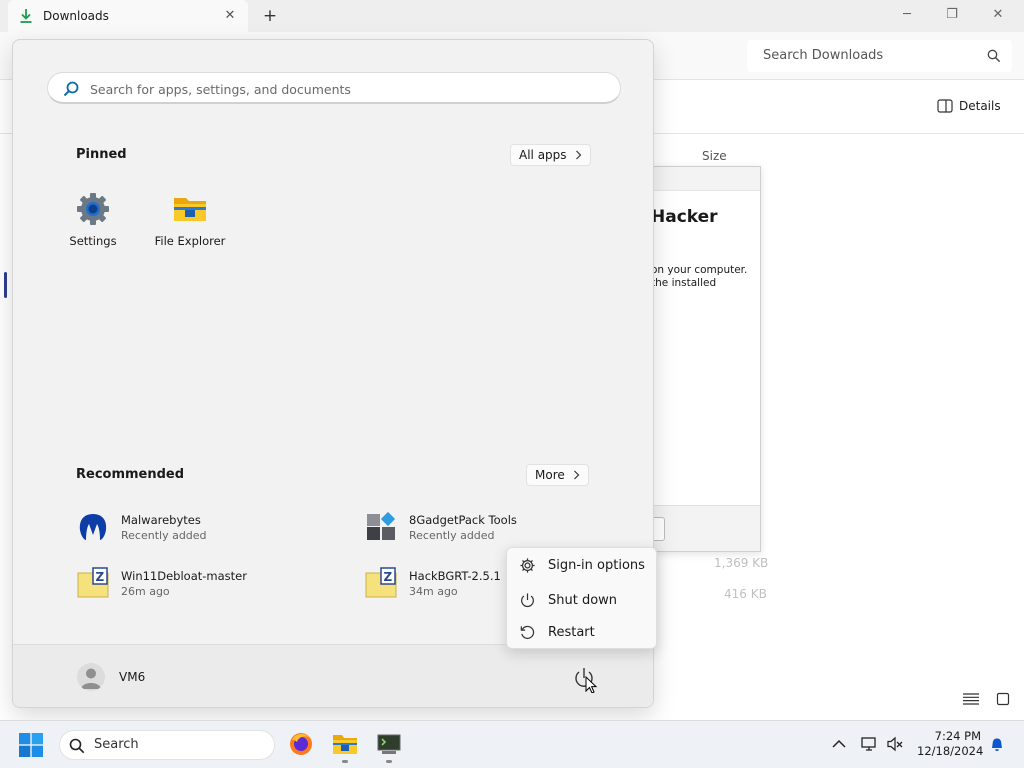 The height and width of the screenshot is (768, 1024). I want to click on taskbar: Search 7:24 PM 12/18/2024, so click(512, 744).